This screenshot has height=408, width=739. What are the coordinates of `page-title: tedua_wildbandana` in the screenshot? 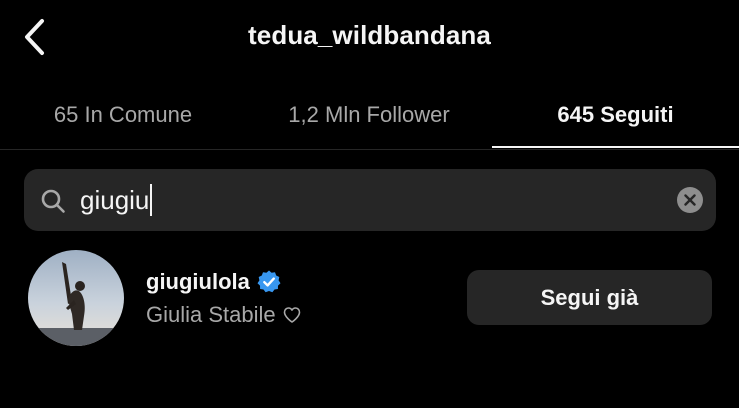 It's located at (369, 35).